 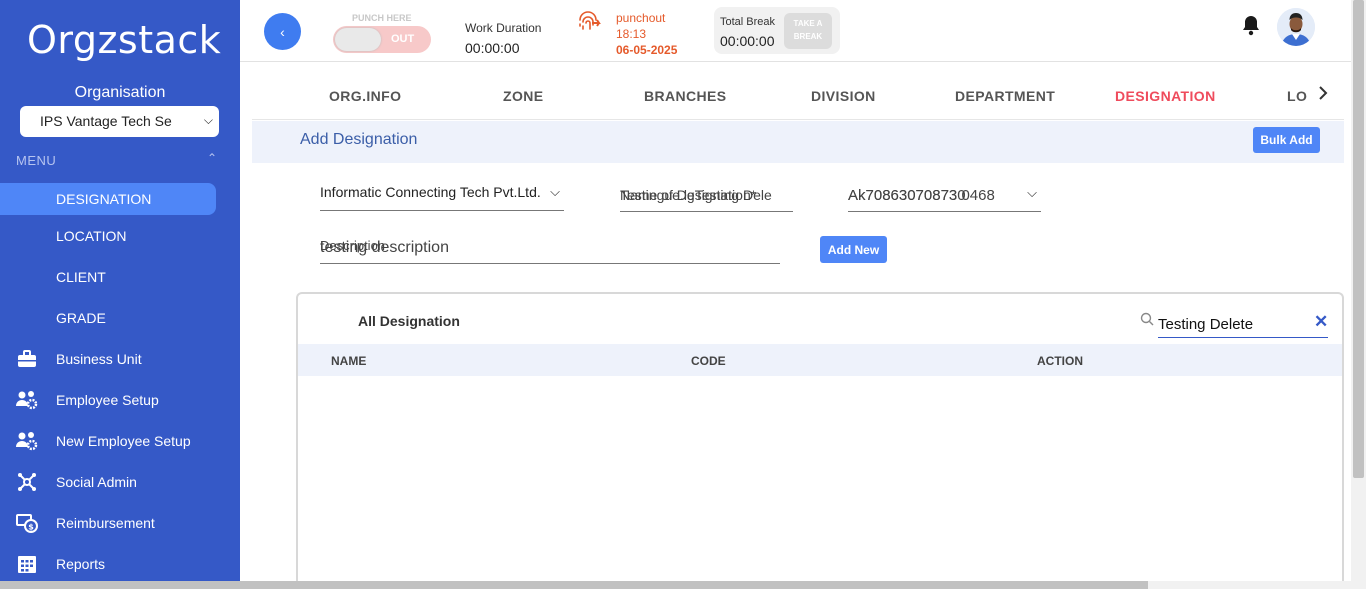 What do you see at coordinates (523, 96) in the screenshot?
I see `tab-zone: ZONE` at bounding box center [523, 96].